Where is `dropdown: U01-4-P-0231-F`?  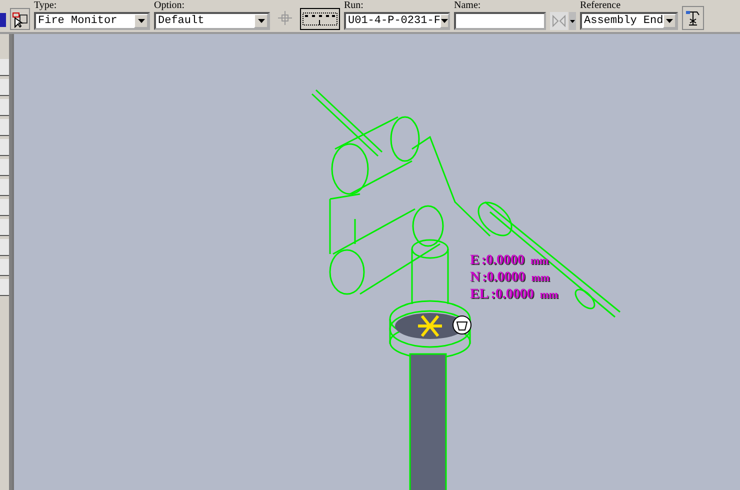 dropdown: U01-4-P-0231-F is located at coordinates (397, 21).